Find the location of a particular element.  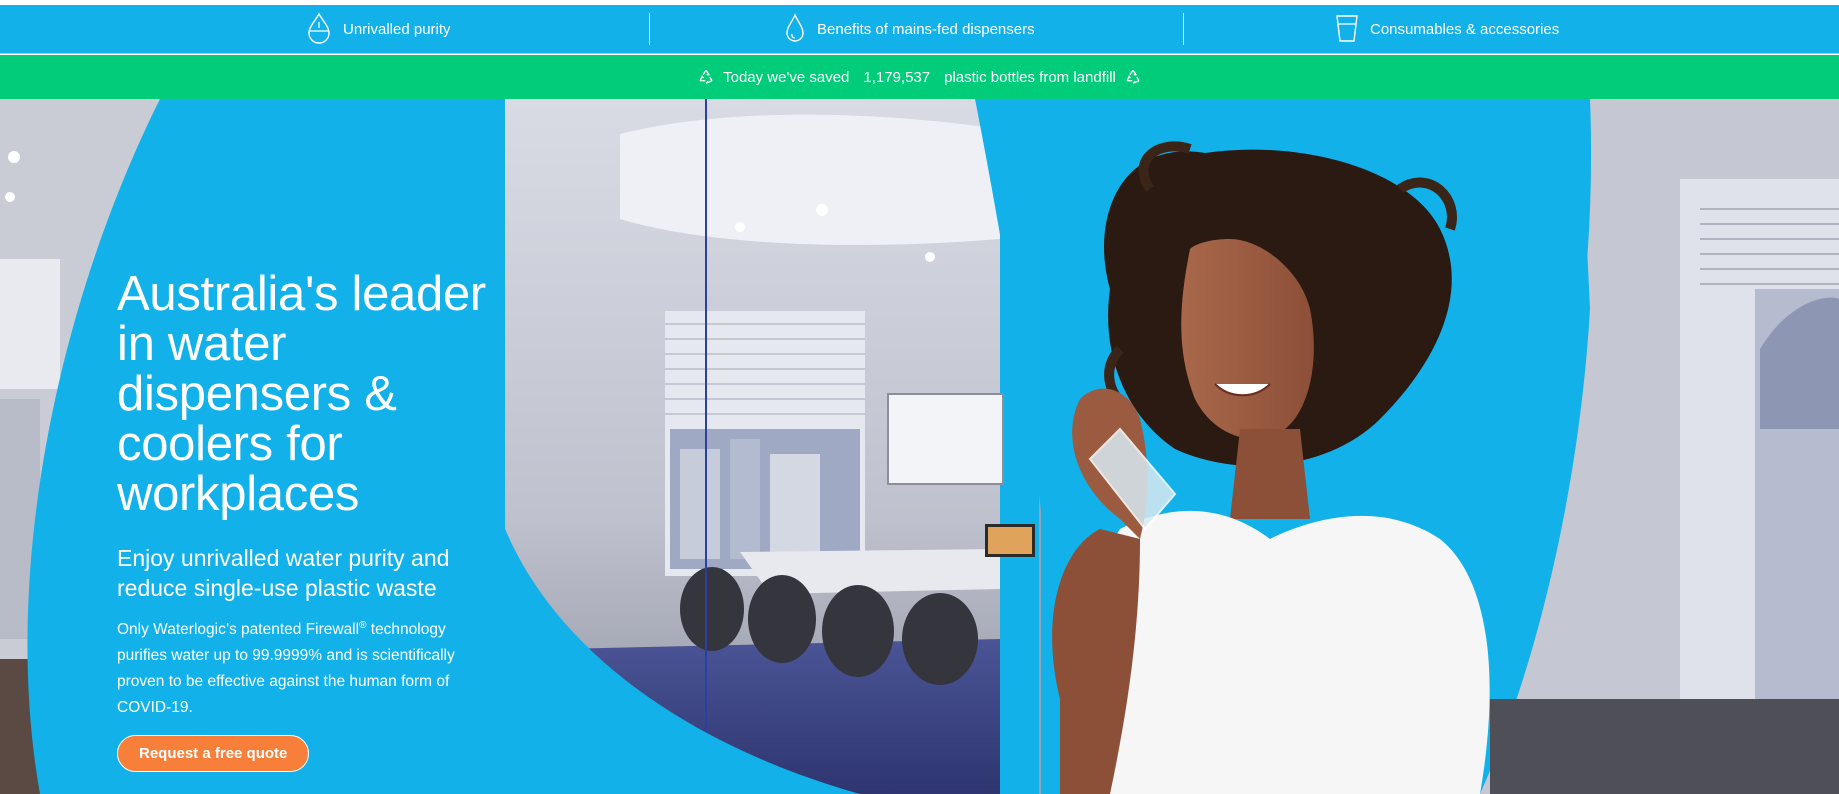

hero-body-text: Only Waterlogic’s patented Firewall is located at coordinates (238, 630).